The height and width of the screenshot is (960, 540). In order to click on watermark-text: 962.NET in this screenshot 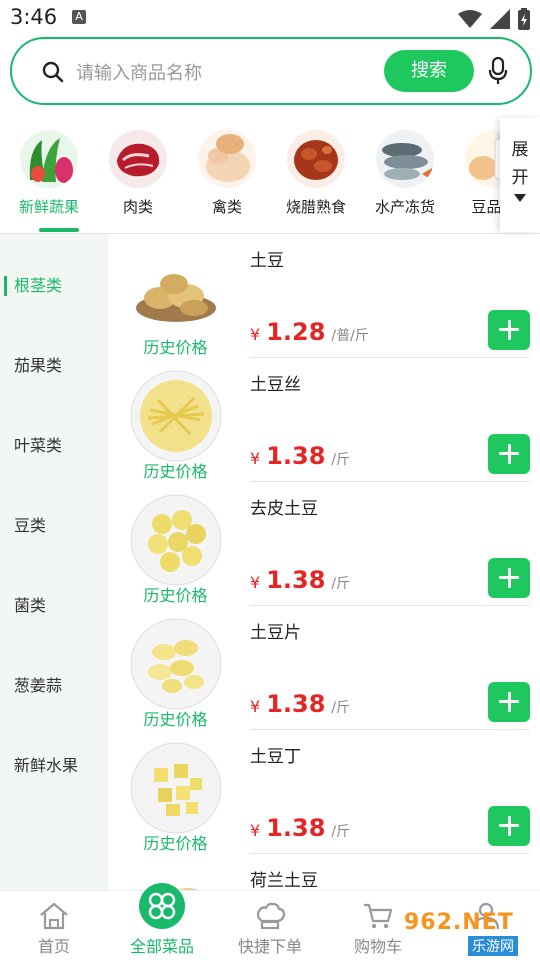, I will do `click(459, 922)`.